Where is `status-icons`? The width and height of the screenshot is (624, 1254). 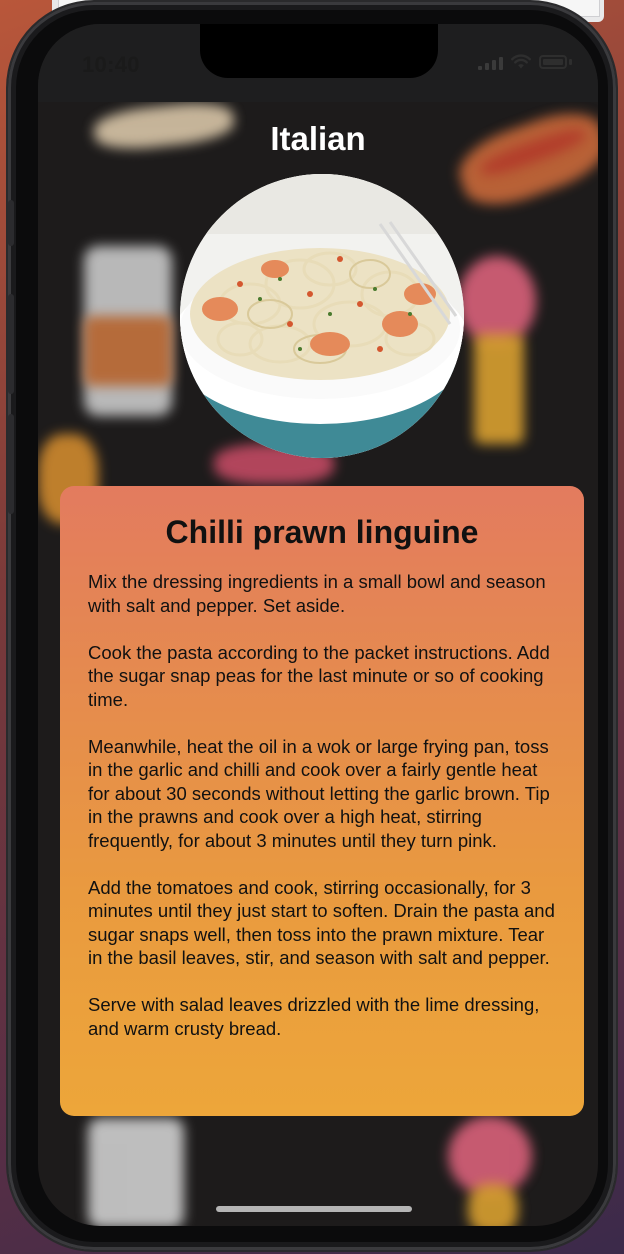
status-icons is located at coordinates (525, 62).